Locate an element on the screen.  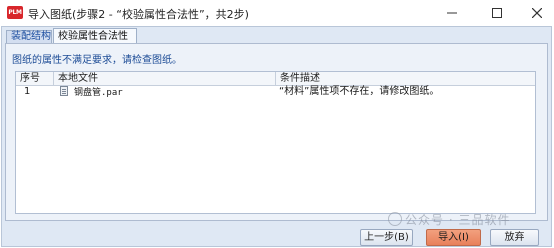
window-title: 导入图纸(步骤2 - “校验属性合法性”，共2步) is located at coordinates (138, 14).